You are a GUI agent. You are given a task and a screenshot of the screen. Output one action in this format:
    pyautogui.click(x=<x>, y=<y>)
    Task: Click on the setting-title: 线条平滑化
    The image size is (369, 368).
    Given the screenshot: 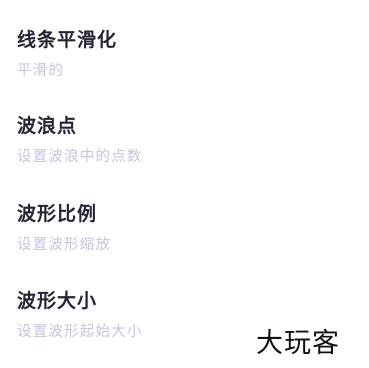 What is the action you would take?
    pyautogui.click(x=67, y=40)
    